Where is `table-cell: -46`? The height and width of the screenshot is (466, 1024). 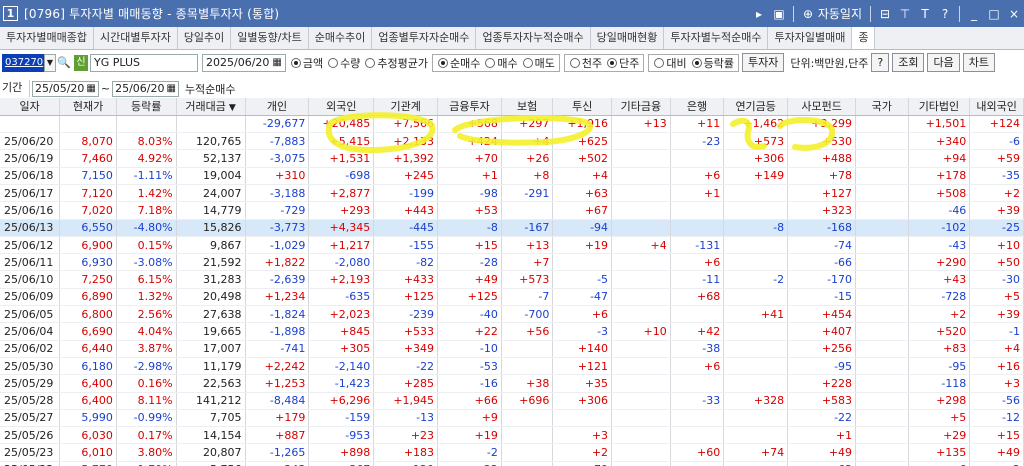 table-cell: -46 is located at coordinates (939, 210).